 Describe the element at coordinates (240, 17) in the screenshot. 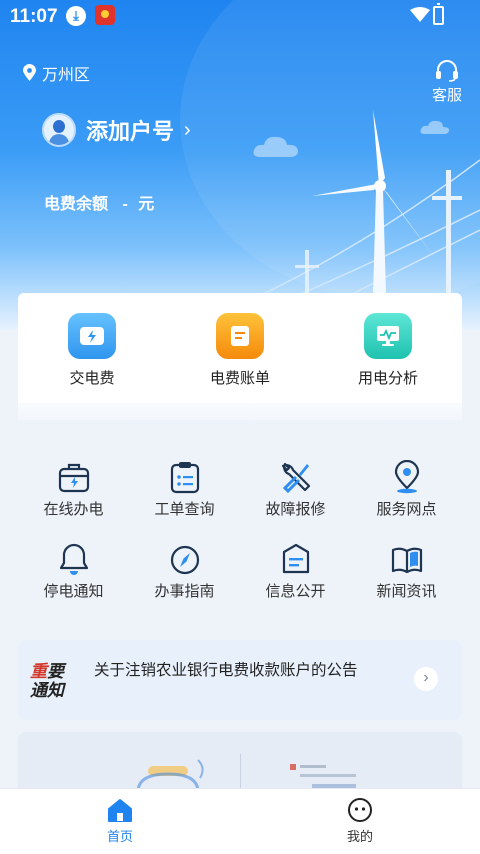

I see `status-bar: 11:07 ⤓` at that location.